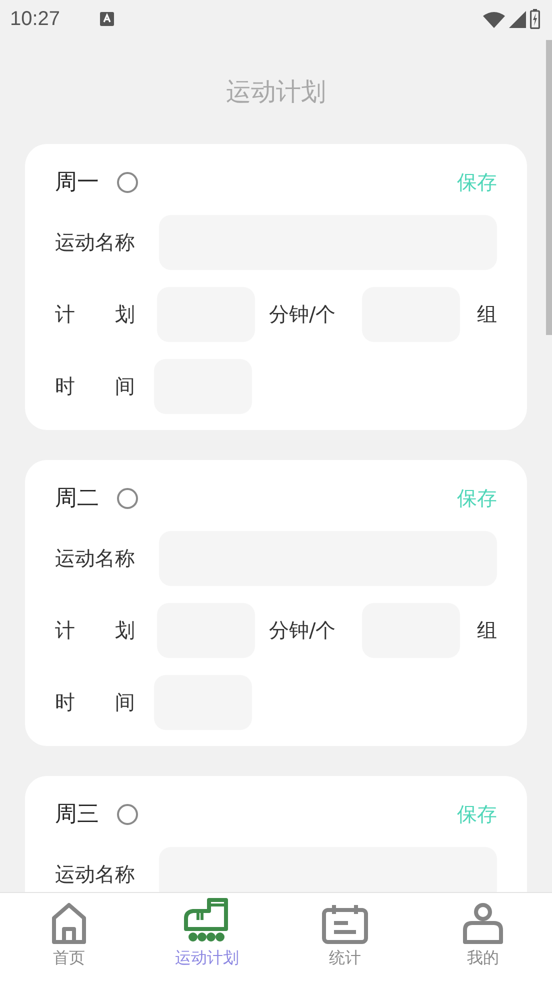 The height and width of the screenshot is (981, 552). What do you see at coordinates (69, 923) in the screenshot?
I see `home-icon` at bounding box center [69, 923].